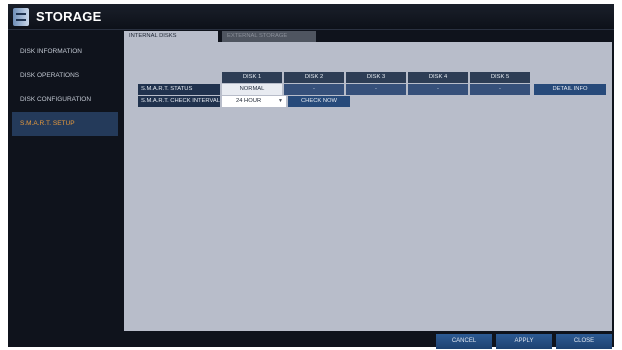  I want to click on sidebar-item-disk-information: DISK INFORMATION, so click(65, 52).